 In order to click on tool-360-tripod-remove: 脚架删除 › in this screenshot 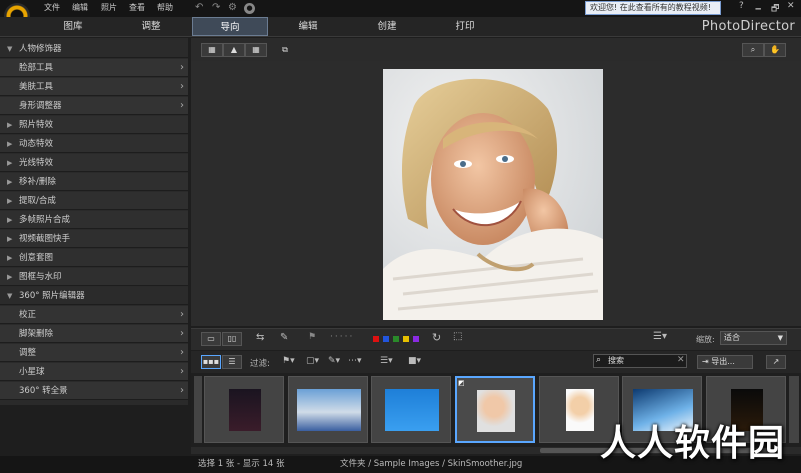, I will do `click(94, 334)`.